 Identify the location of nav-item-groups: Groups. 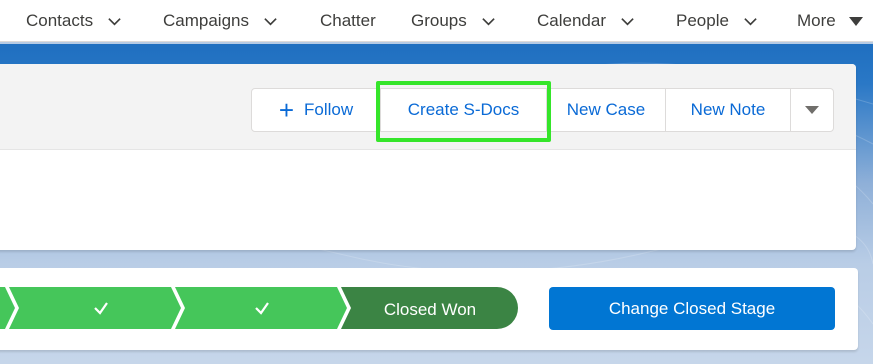
(453, 21).